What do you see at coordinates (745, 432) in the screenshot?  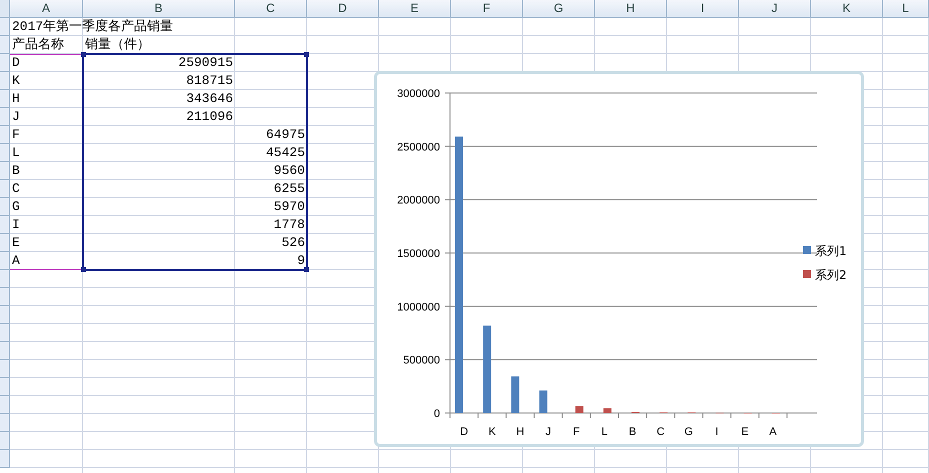 I see `x-tick-label: E` at bounding box center [745, 432].